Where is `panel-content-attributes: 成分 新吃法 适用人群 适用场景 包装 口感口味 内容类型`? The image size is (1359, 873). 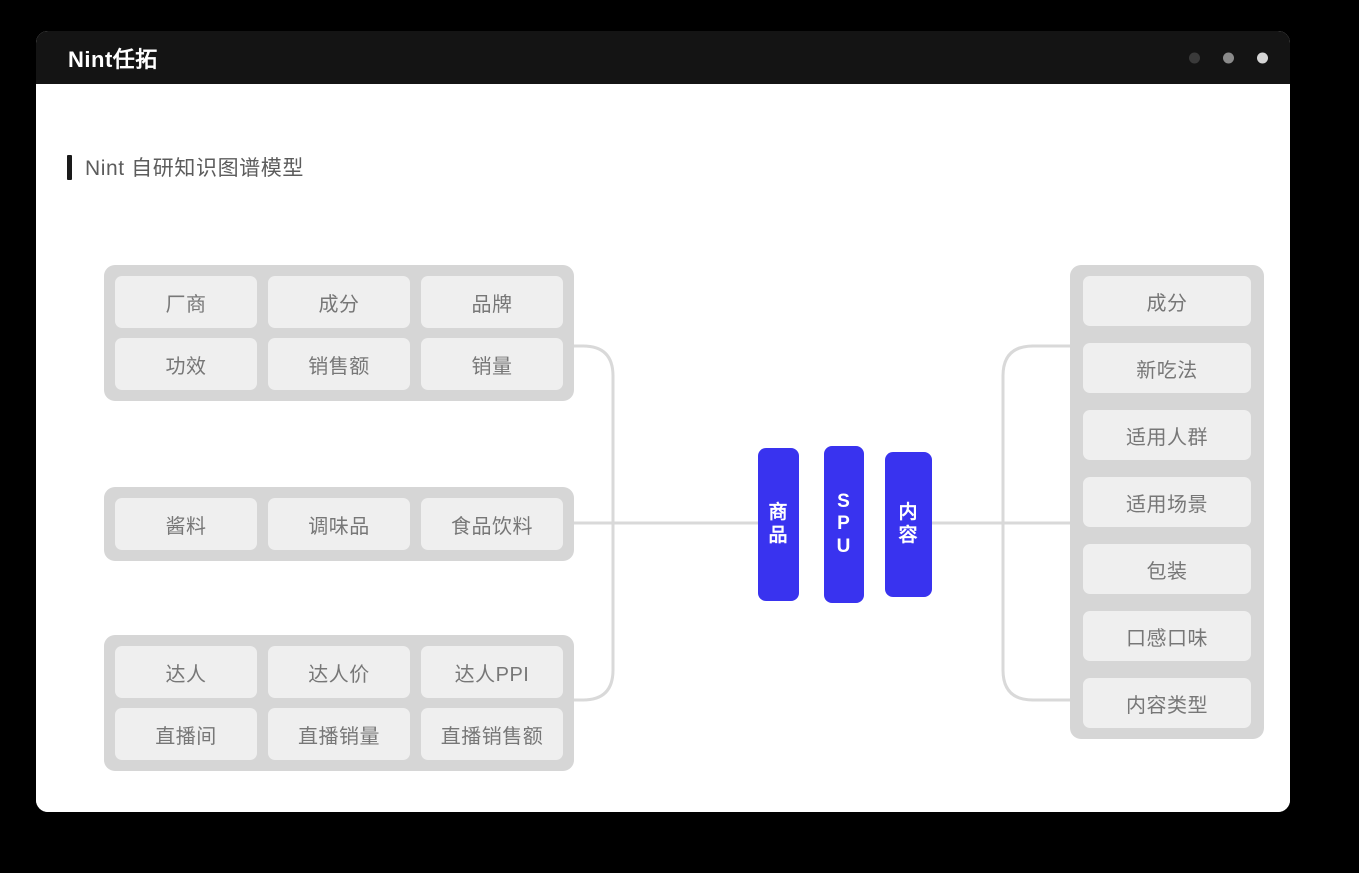 panel-content-attributes: 成分 新吃法 适用人群 适用场景 包装 口感口味 内容类型 is located at coordinates (1167, 502).